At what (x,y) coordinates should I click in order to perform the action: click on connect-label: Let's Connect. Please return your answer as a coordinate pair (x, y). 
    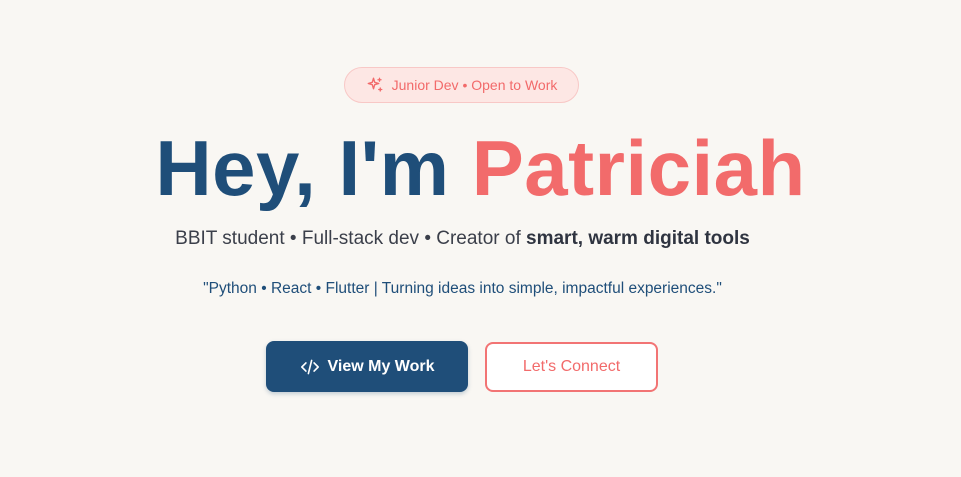
    Looking at the image, I should click on (571, 366).